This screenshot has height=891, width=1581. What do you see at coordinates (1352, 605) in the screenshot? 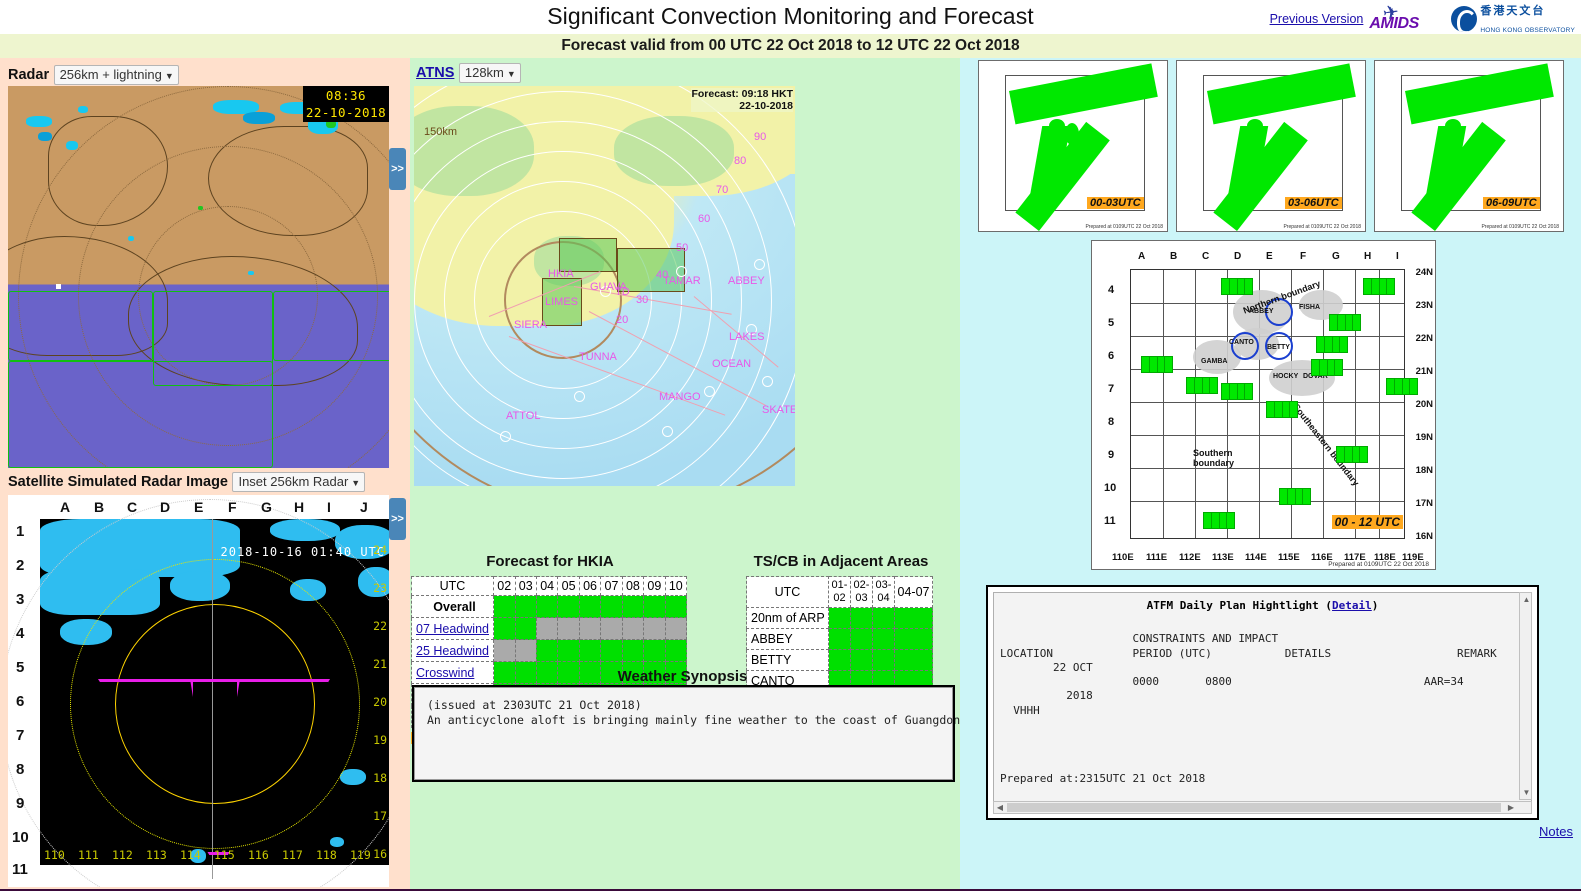
I see `atfm-detail-link: Detail` at bounding box center [1352, 605].